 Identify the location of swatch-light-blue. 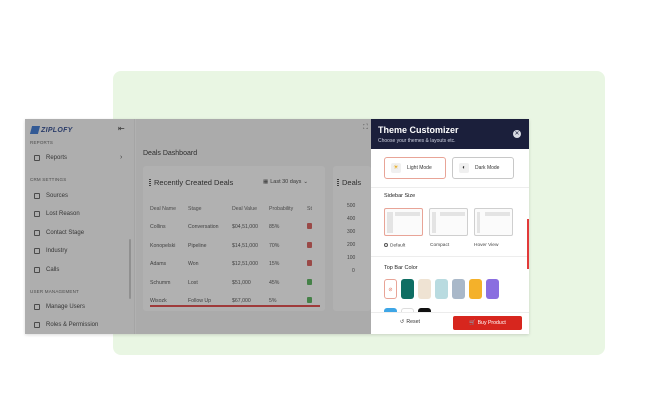
(441, 289).